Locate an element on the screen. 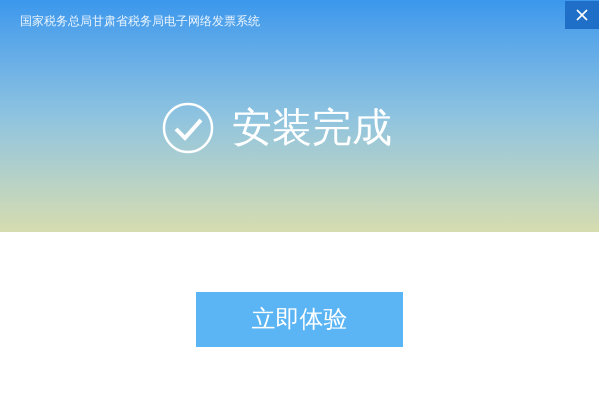  close-button is located at coordinates (582, 15).